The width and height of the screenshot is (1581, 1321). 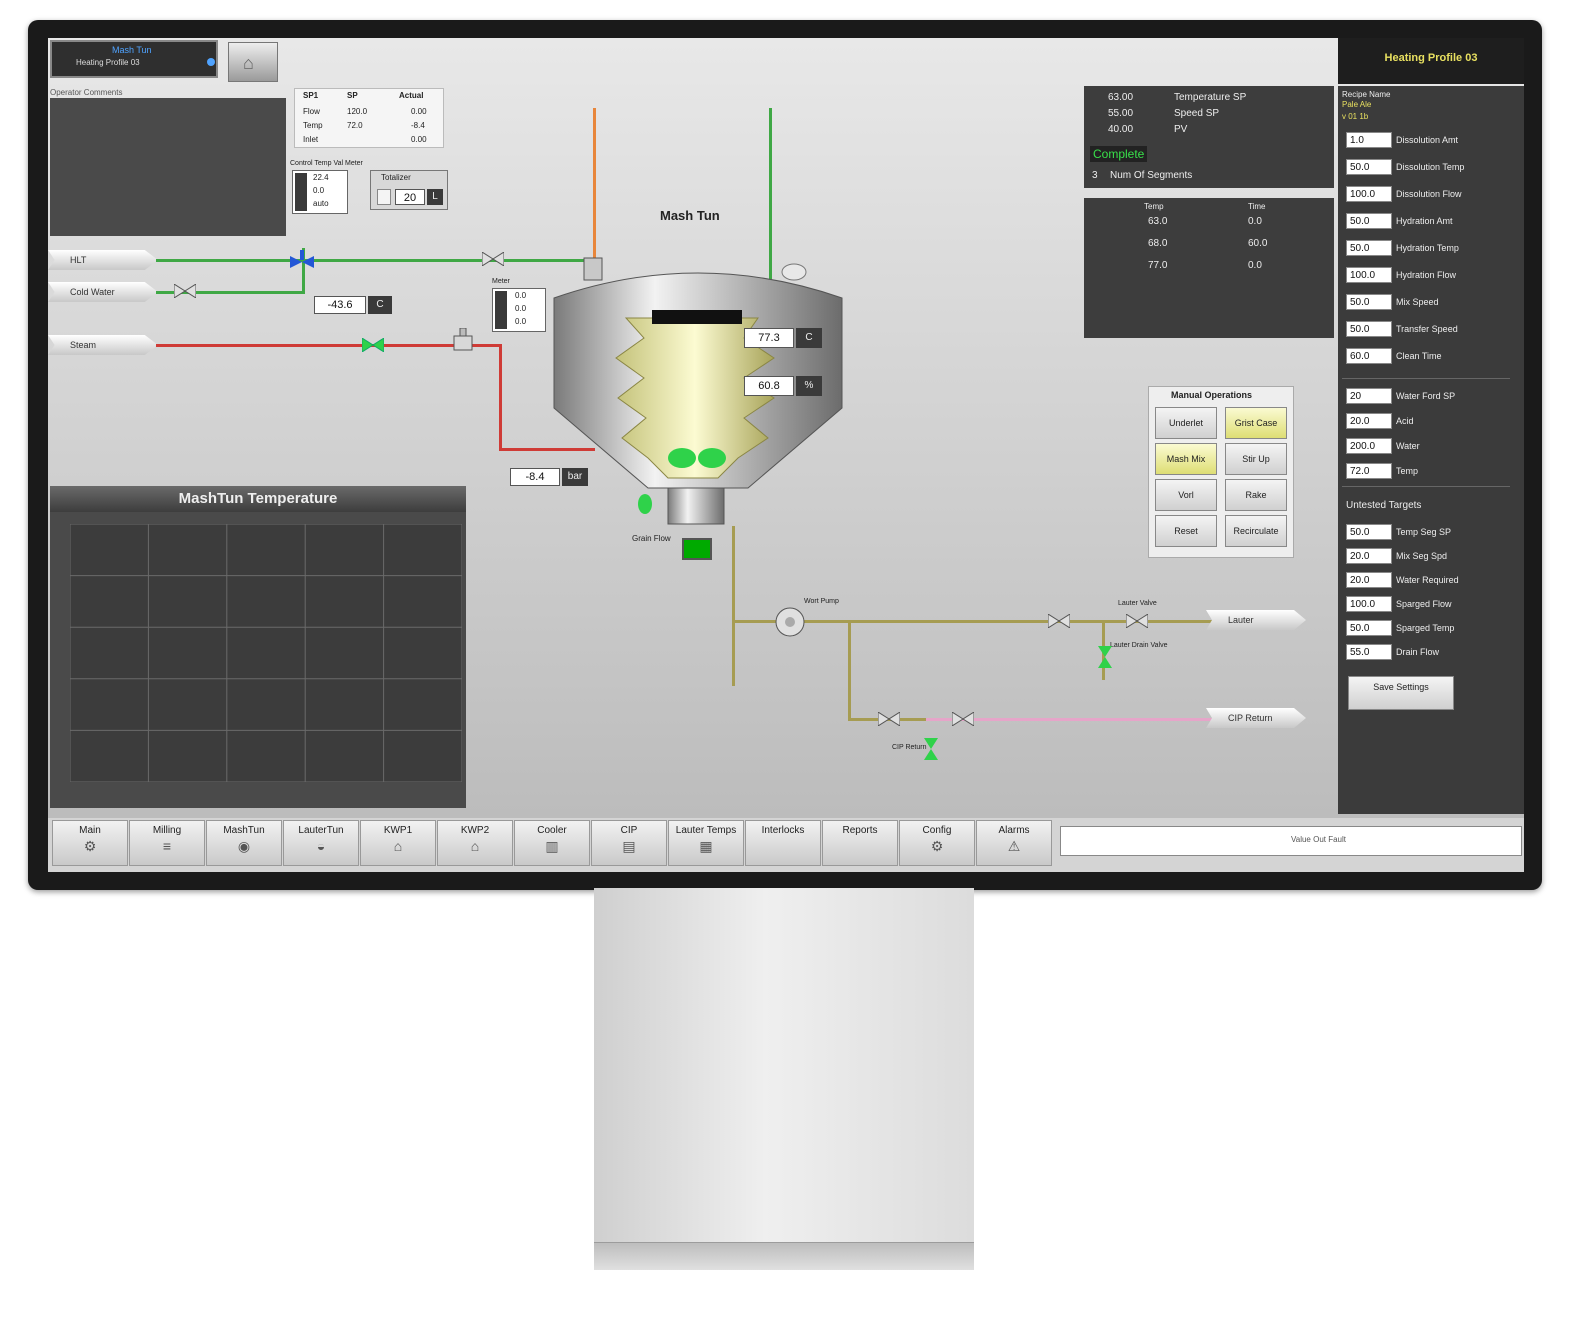 What do you see at coordinates (311, 95) in the screenshot?
I see `sp-header-name: SP1` at bounding box center [311, 95].